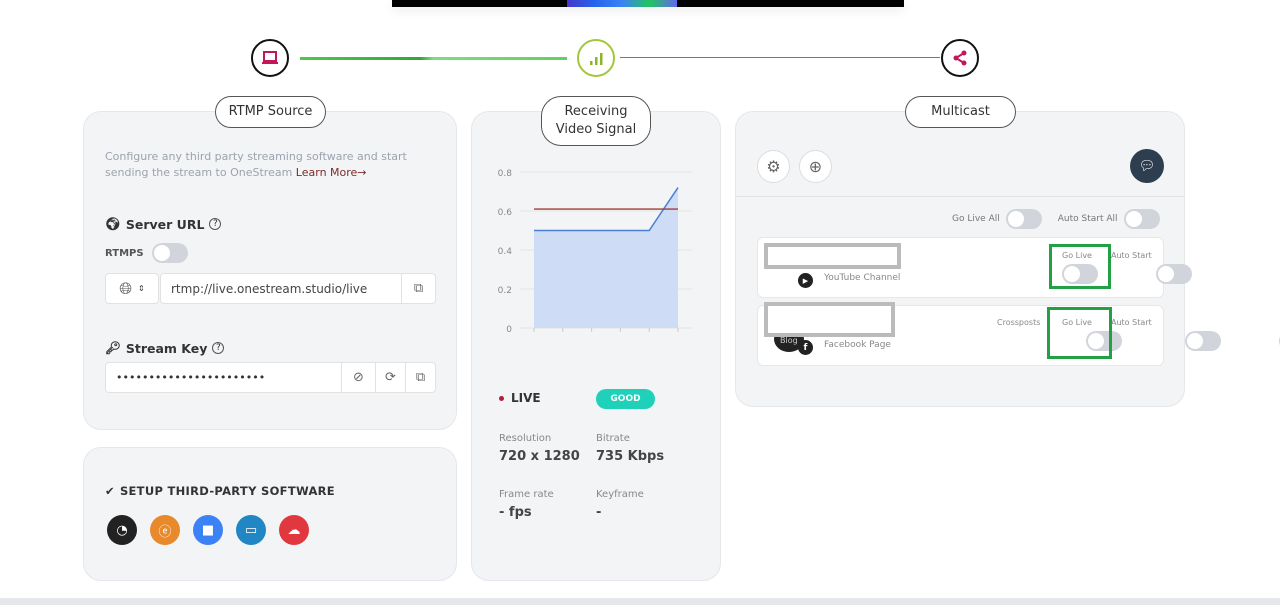  What do you see at coordinates (976, 219) in the screenshot?
I see `go-live-all-label: Go Live All` at bounding box center [976, 219].